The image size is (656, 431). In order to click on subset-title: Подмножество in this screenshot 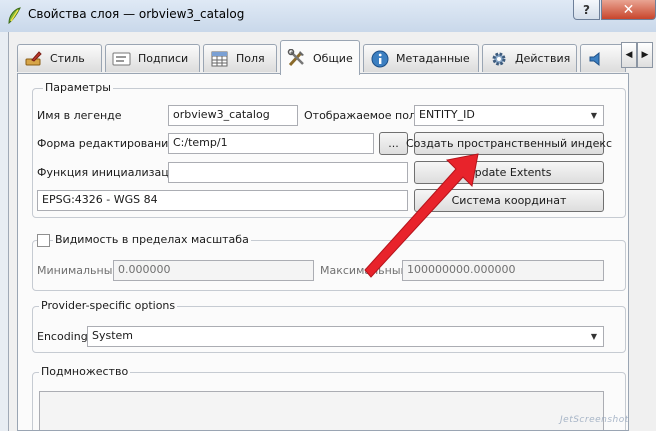, I will do `click(85, 371)`.